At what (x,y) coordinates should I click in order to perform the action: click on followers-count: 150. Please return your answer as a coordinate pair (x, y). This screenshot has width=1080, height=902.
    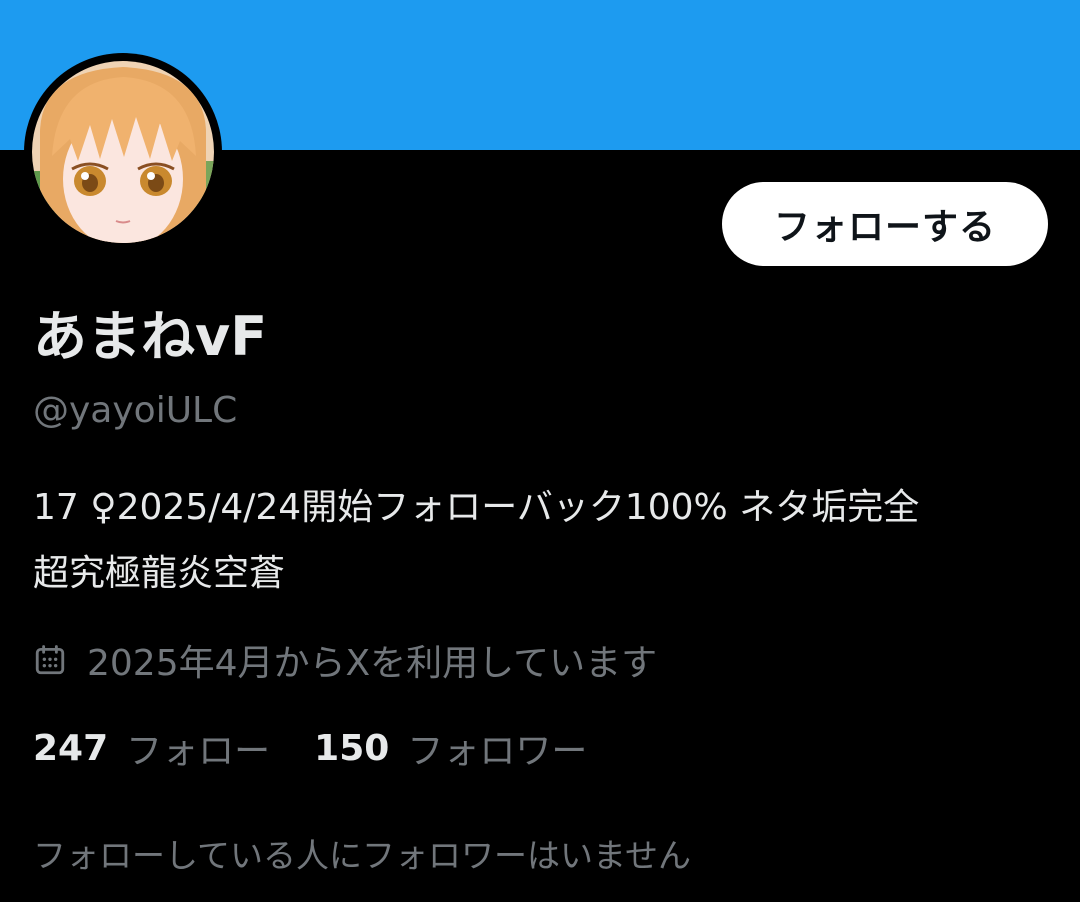
    Looking at the image, I should click on (352, 748).